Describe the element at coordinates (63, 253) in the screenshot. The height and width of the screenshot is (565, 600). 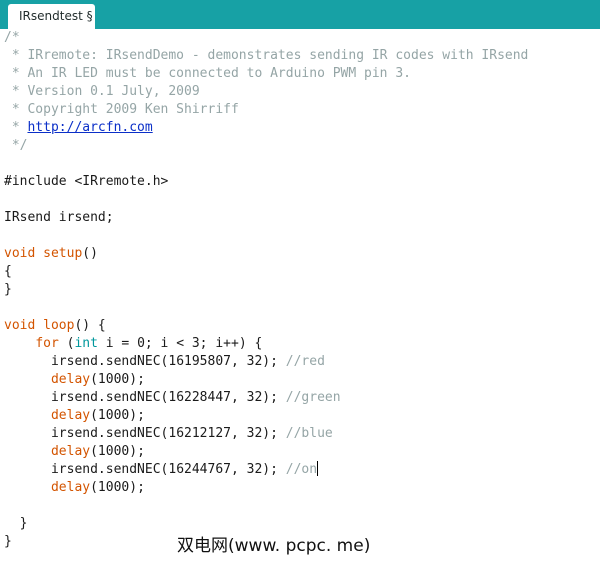
I see `function-setup: setup` at that location.